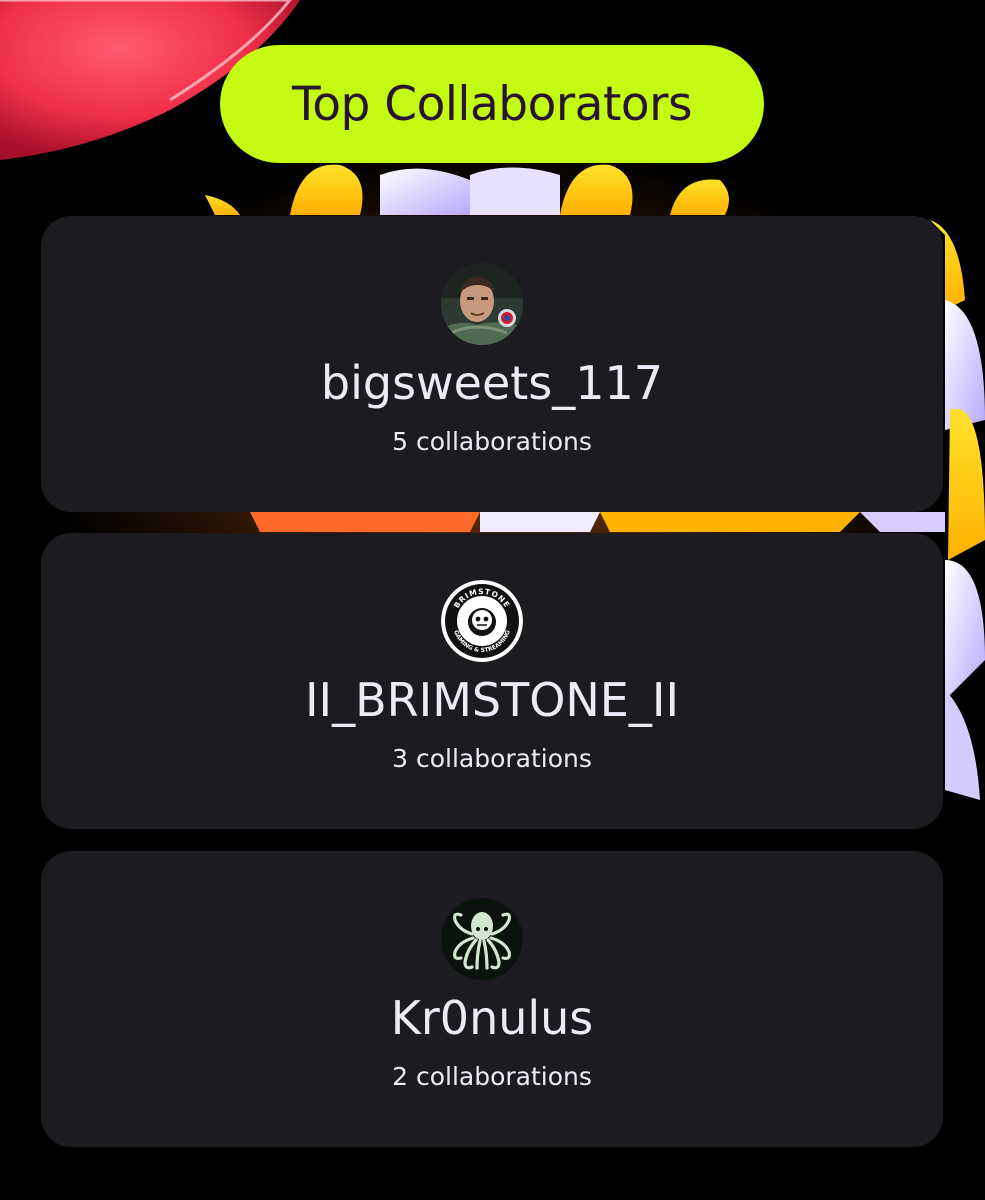 The width and height of the screenshot is (985, 1200). What do you see at coordinates (492, 441) in the screenshot?
I see `collaboration-count: 5 collaborations` at bounding box center [492, 441].